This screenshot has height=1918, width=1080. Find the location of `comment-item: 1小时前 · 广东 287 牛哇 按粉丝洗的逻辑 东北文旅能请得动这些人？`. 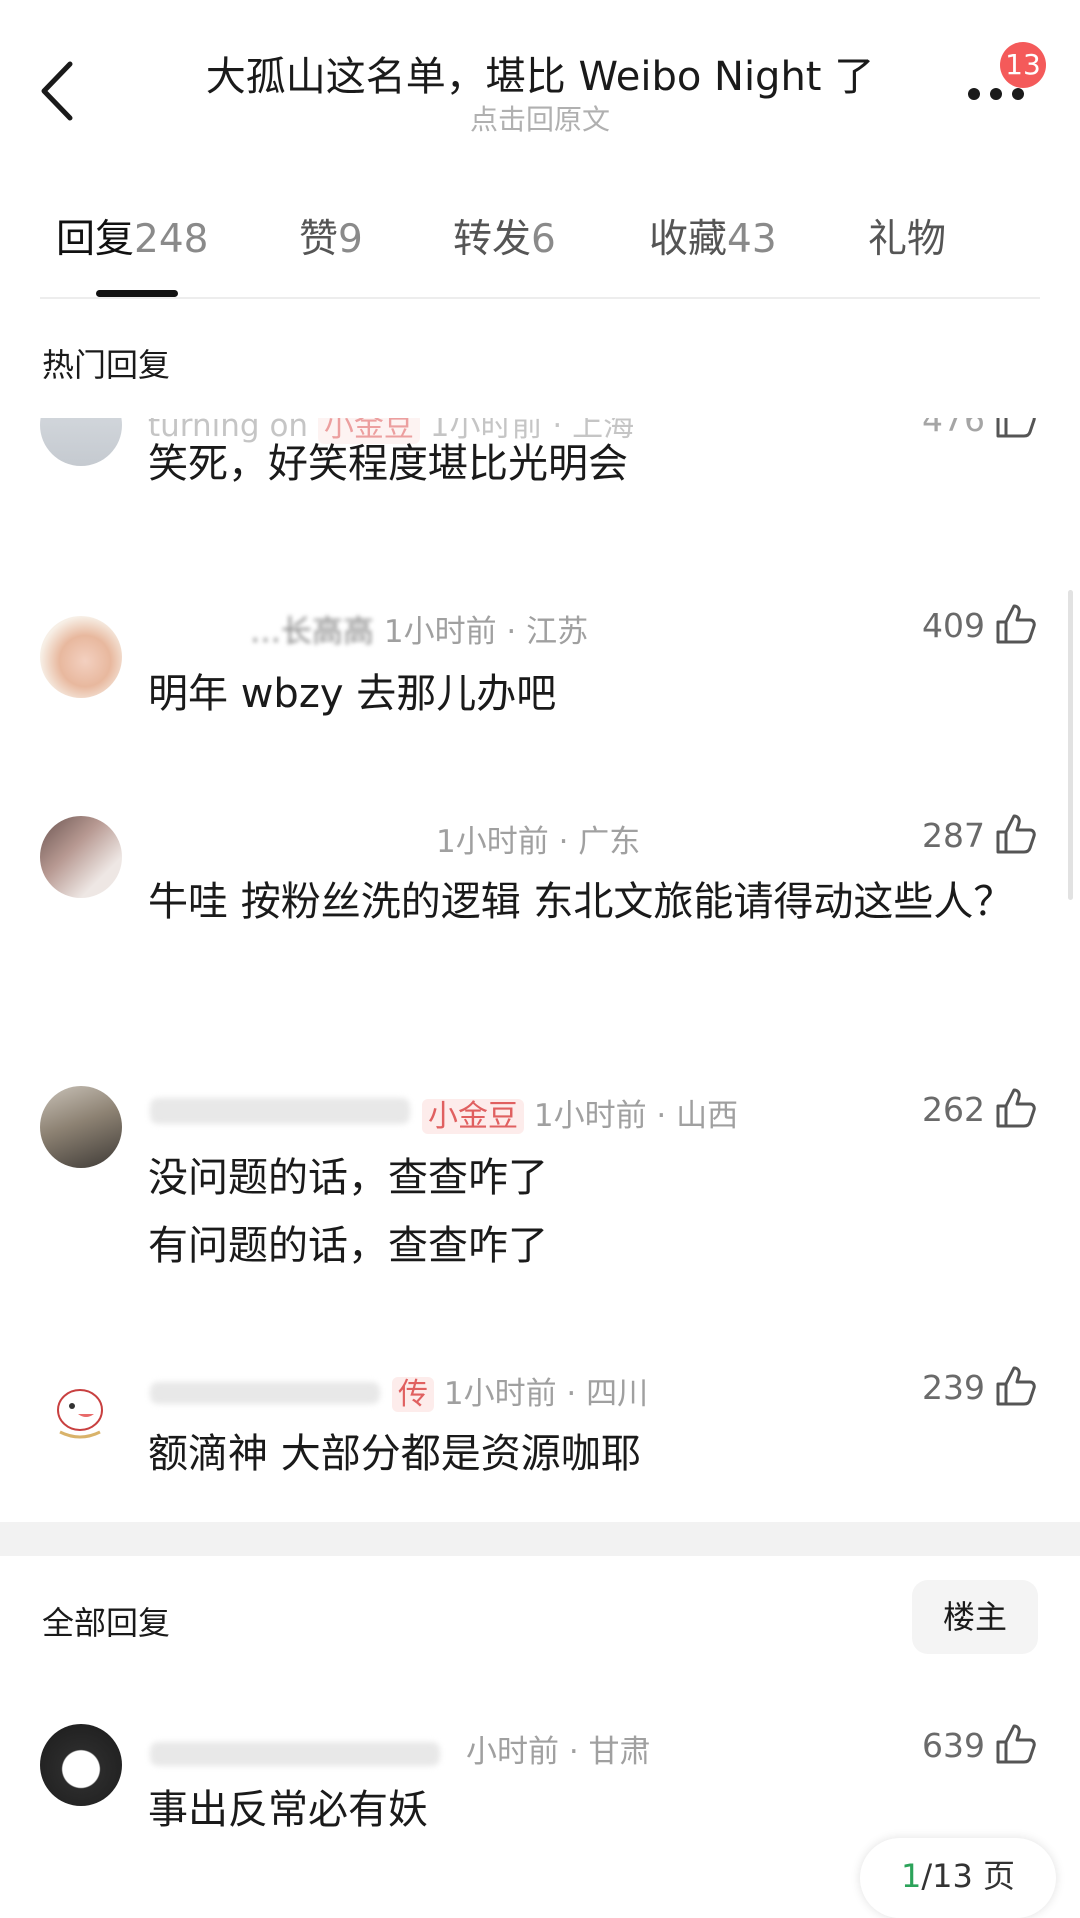

comment-item: 1小时前 · 广东 287 牛哇 按粉丝洗的逻辑 东北文旅能请得动这些人？ is located at coordinates (540, 910).